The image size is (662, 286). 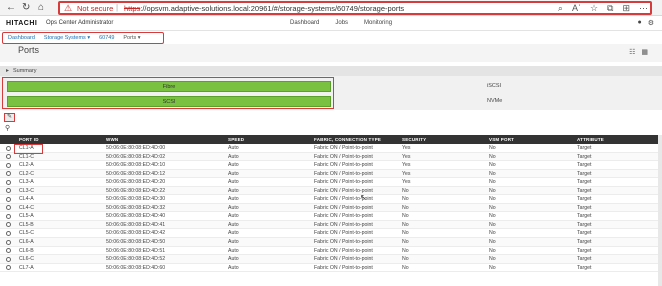 I want to click on cell-wwn: 50:06:0E:80:08:ED:4D:52, so click(x=136, y=259).